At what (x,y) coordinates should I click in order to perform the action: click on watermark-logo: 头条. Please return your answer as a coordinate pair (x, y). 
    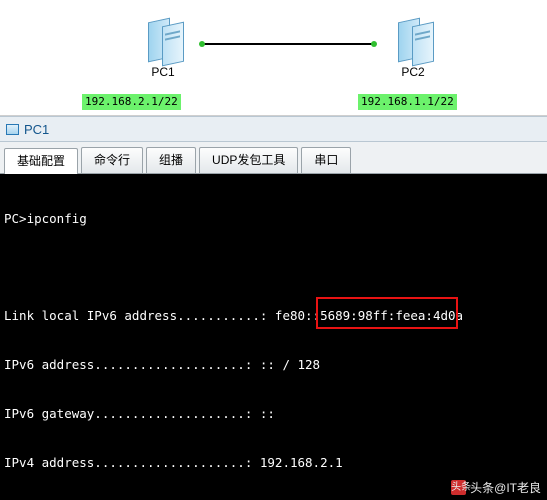
    Looking at the image, I should click on (461, 488).